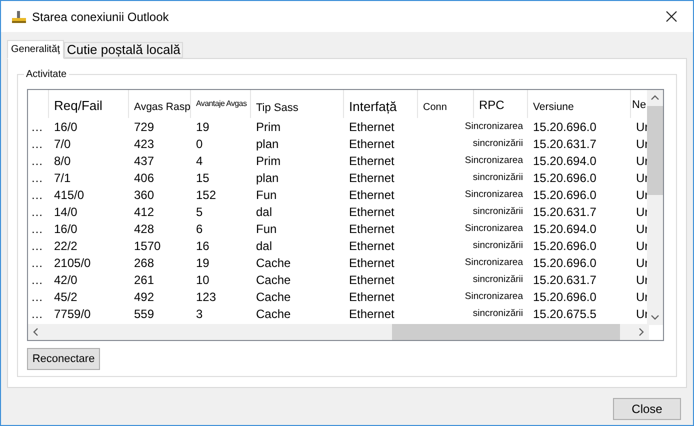  Describe the element at coordinates (199, 229) in the screenshot. I see `table-cell-text: 6` at that location.